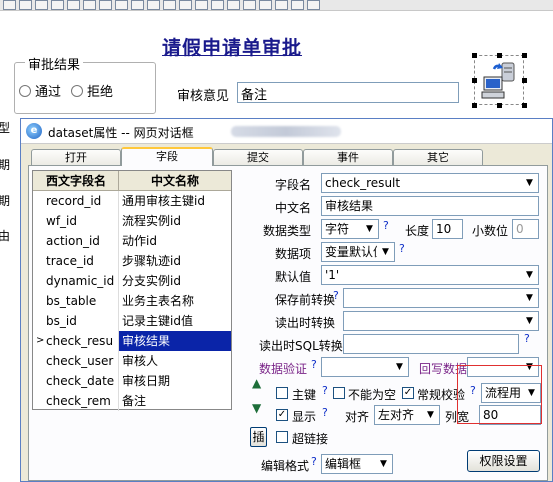  I want to click on button-icon, so click(281, 5).